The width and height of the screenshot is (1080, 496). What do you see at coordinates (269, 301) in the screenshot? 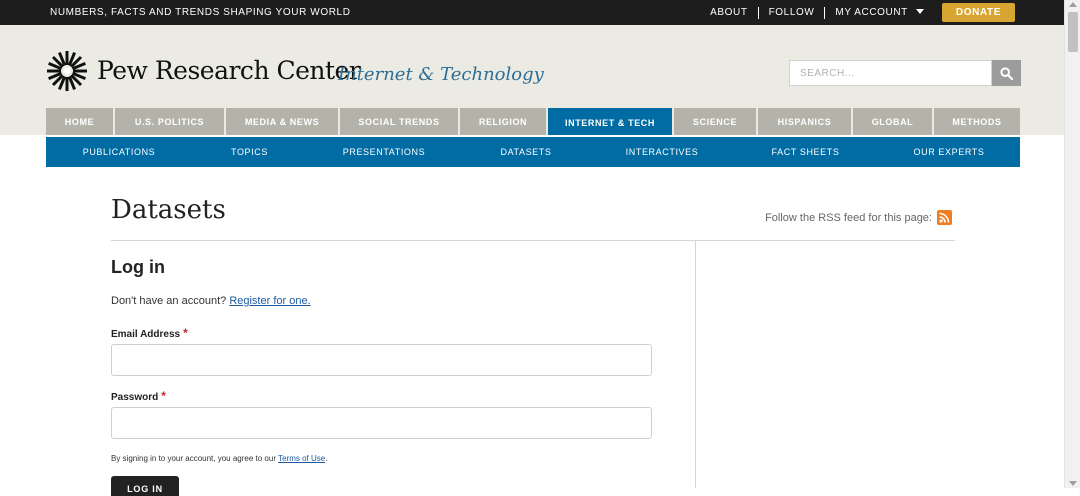
I see `register-link: Register for one.` at bounding box center [269, 301].